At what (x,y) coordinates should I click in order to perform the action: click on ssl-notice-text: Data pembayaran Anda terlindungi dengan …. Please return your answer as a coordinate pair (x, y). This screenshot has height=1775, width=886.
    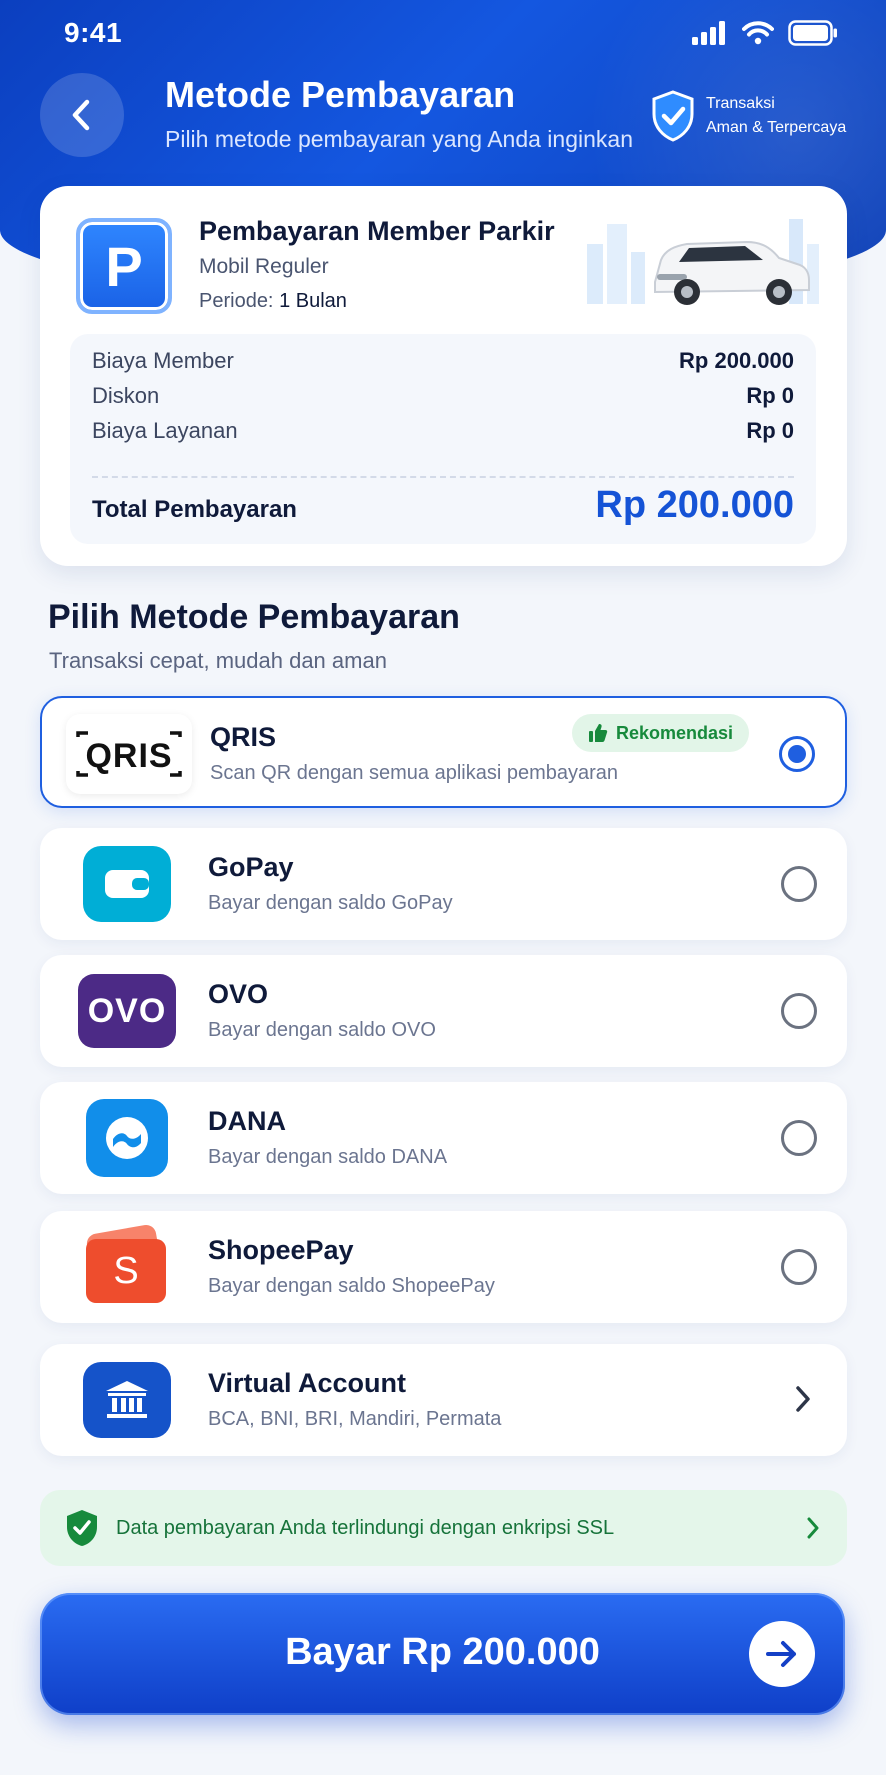
    Looking at the image, I should click on (365, 1527).